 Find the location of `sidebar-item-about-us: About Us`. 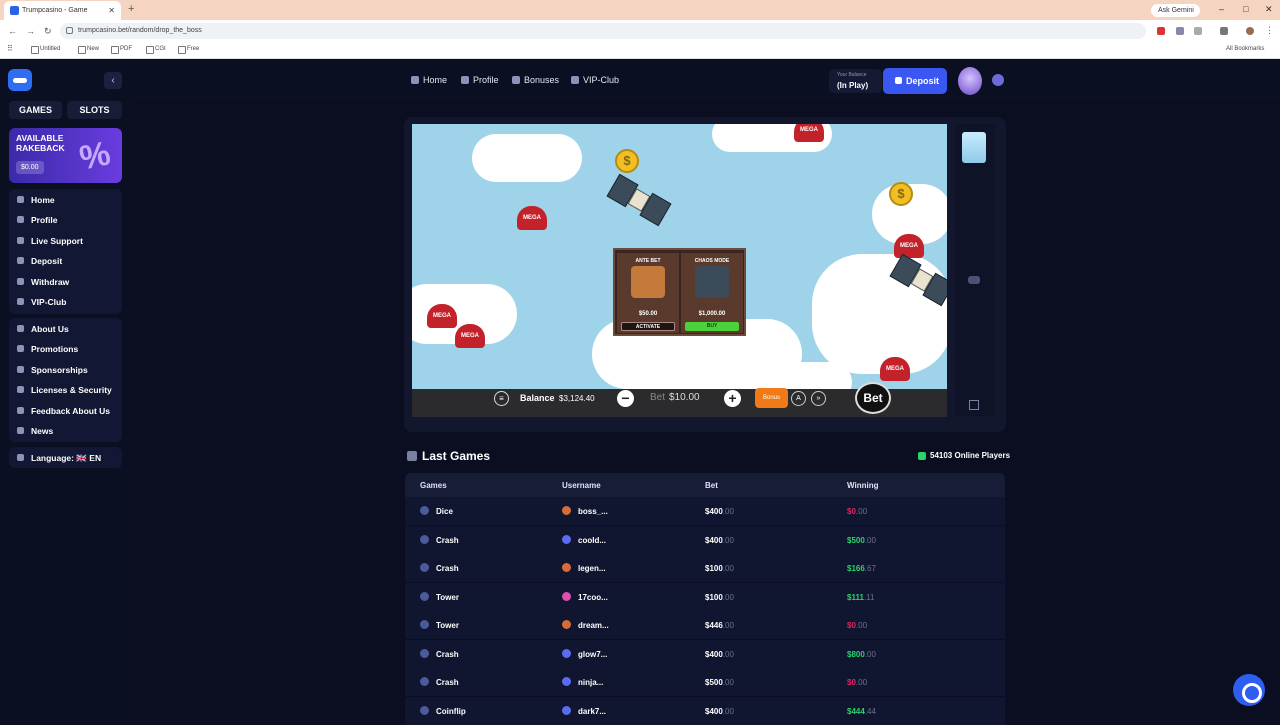

sidebar-item-about-us: About Us is located at coordinates (65, 328).